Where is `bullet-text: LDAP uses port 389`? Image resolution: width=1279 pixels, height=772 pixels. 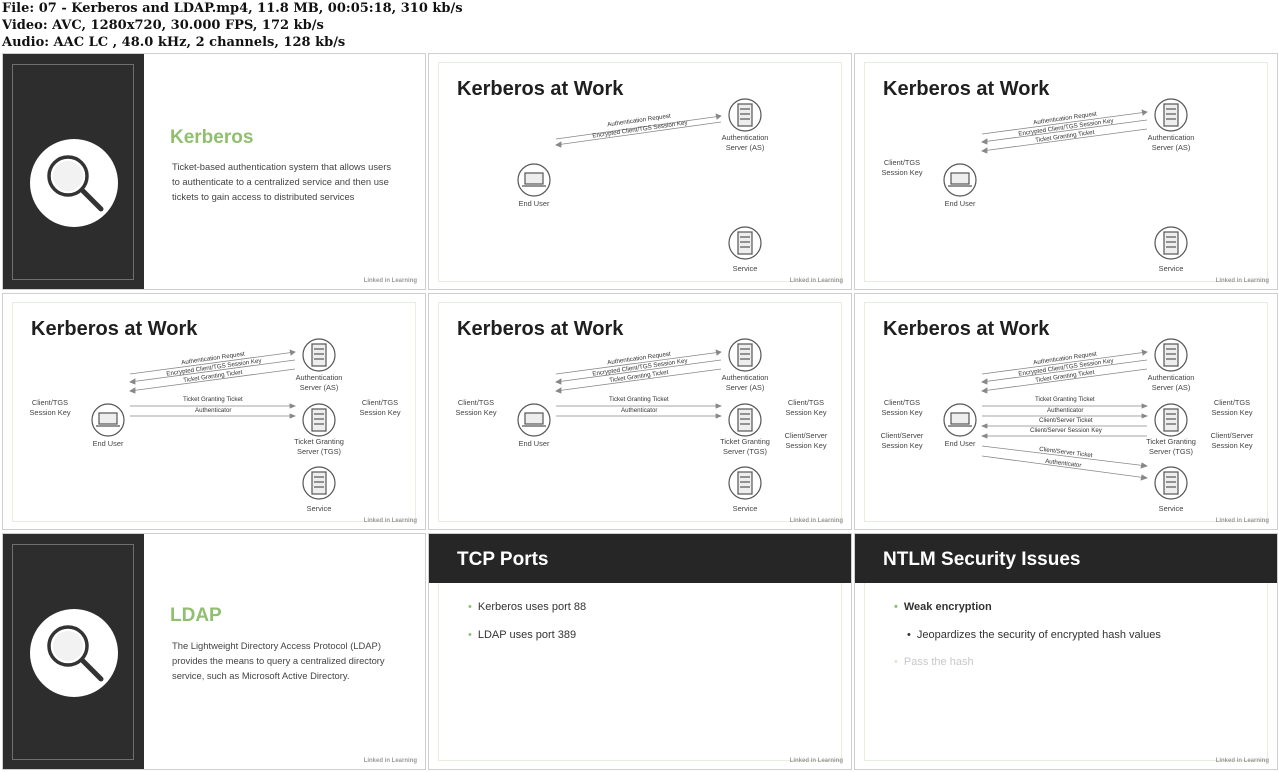 bullet-text: LDAP uses port 389 is located at coordinates (527, 635).